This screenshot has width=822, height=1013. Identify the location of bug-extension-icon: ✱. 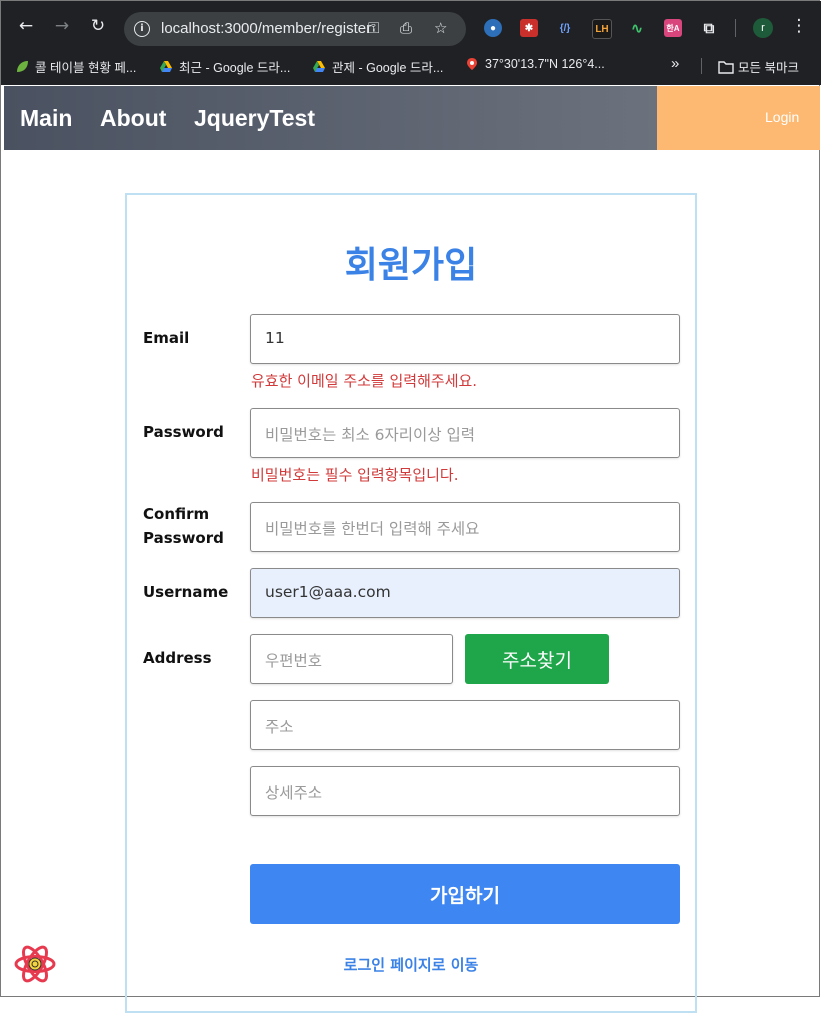
(529, 28).